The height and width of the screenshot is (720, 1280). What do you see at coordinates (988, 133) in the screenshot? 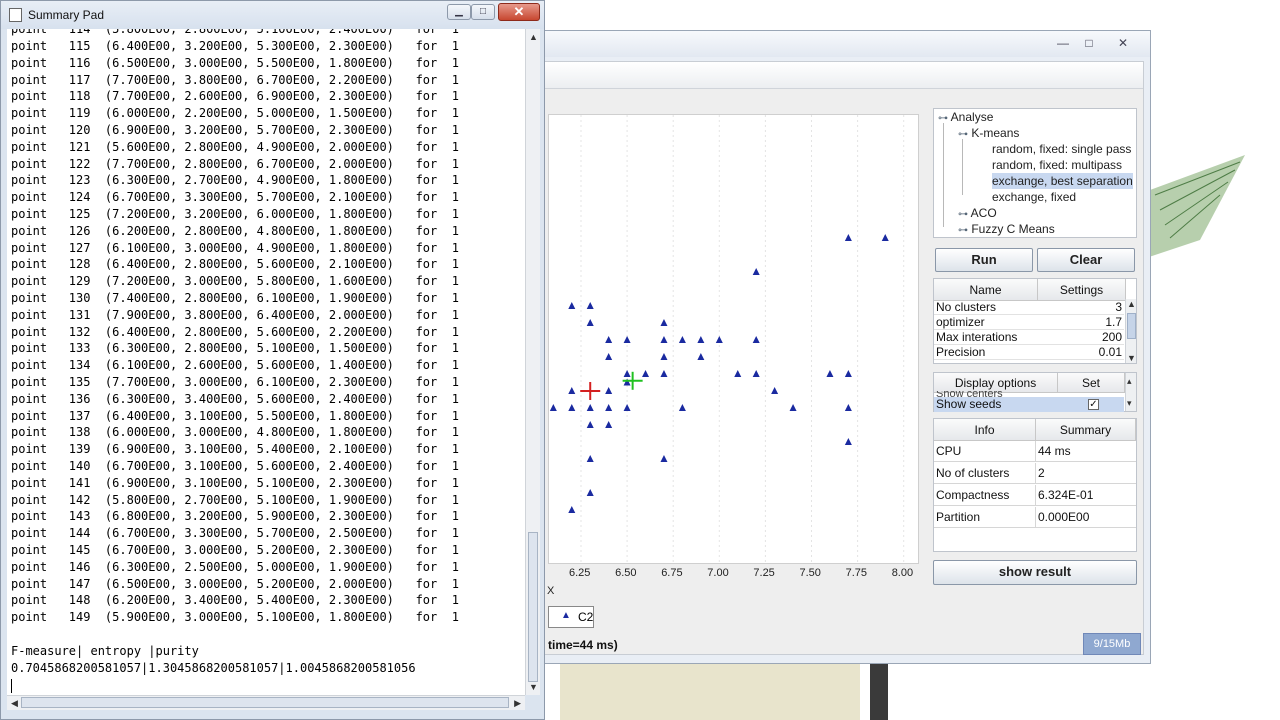
I see `tree-node-kmeans: ⊶ K-means` at bounding box center [988, 133].